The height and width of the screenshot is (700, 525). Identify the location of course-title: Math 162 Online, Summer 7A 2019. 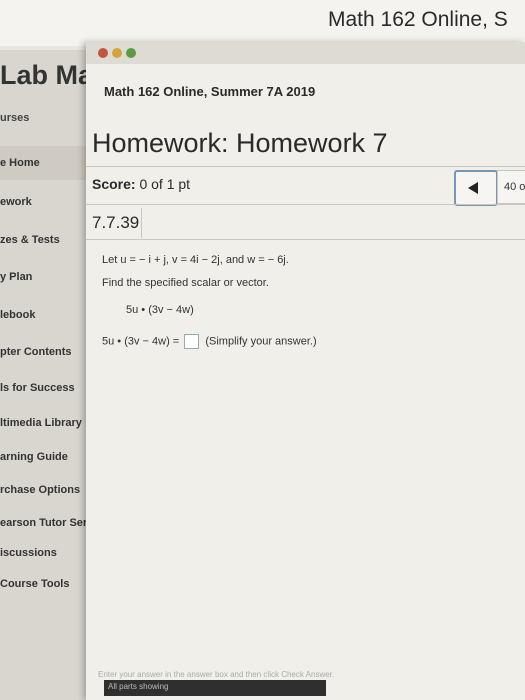
(210, 91).